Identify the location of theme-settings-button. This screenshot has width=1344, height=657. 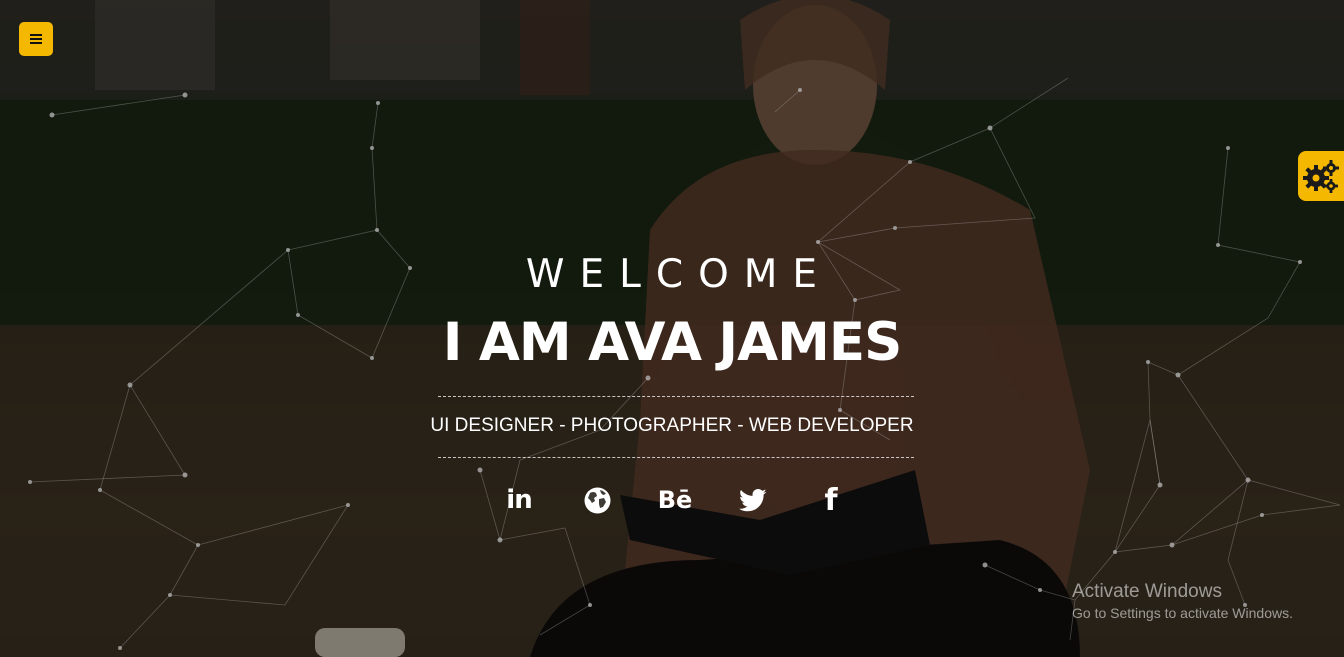
(1321, 176).